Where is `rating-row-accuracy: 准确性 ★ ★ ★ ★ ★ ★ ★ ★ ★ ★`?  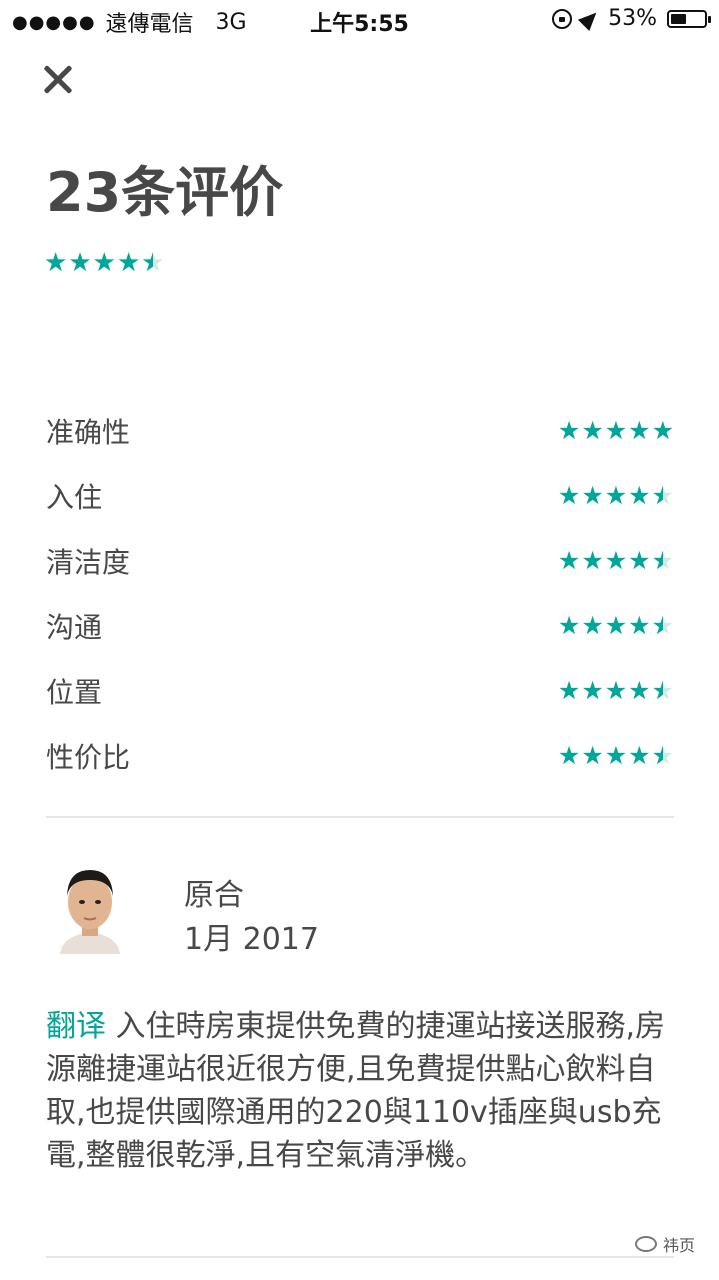
rating-row-accuracy: 准确性 ★ ★ ★ ★ ★ ★ ★ ★ ★ ★ is located at coordinates (360, 430).